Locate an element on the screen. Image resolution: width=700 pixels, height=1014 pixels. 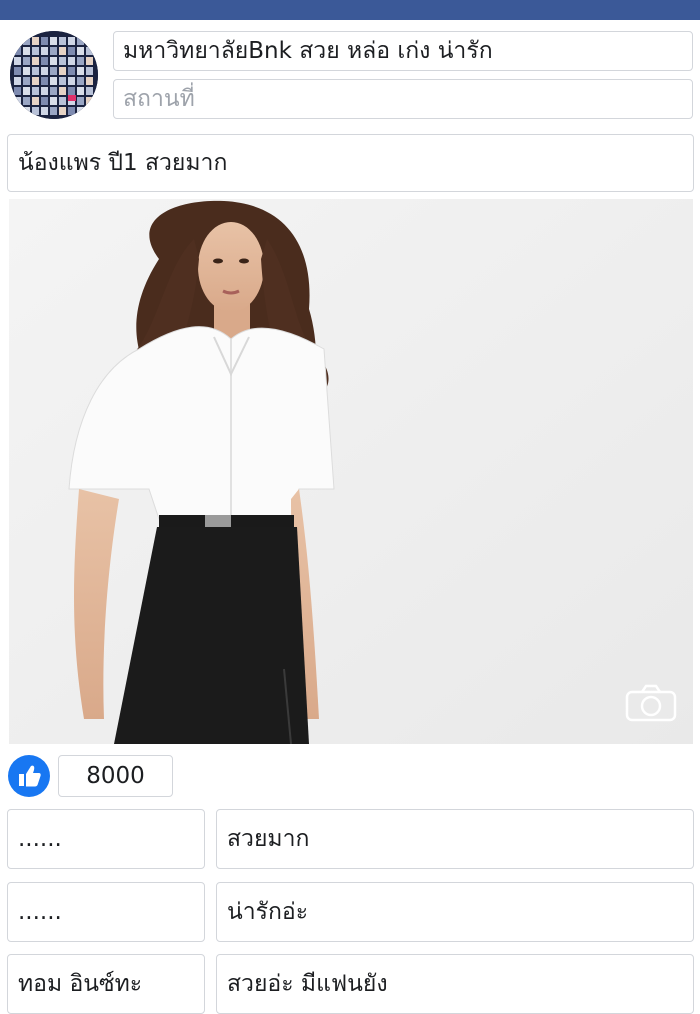
camera-icon is located at coordinates (651, 703).